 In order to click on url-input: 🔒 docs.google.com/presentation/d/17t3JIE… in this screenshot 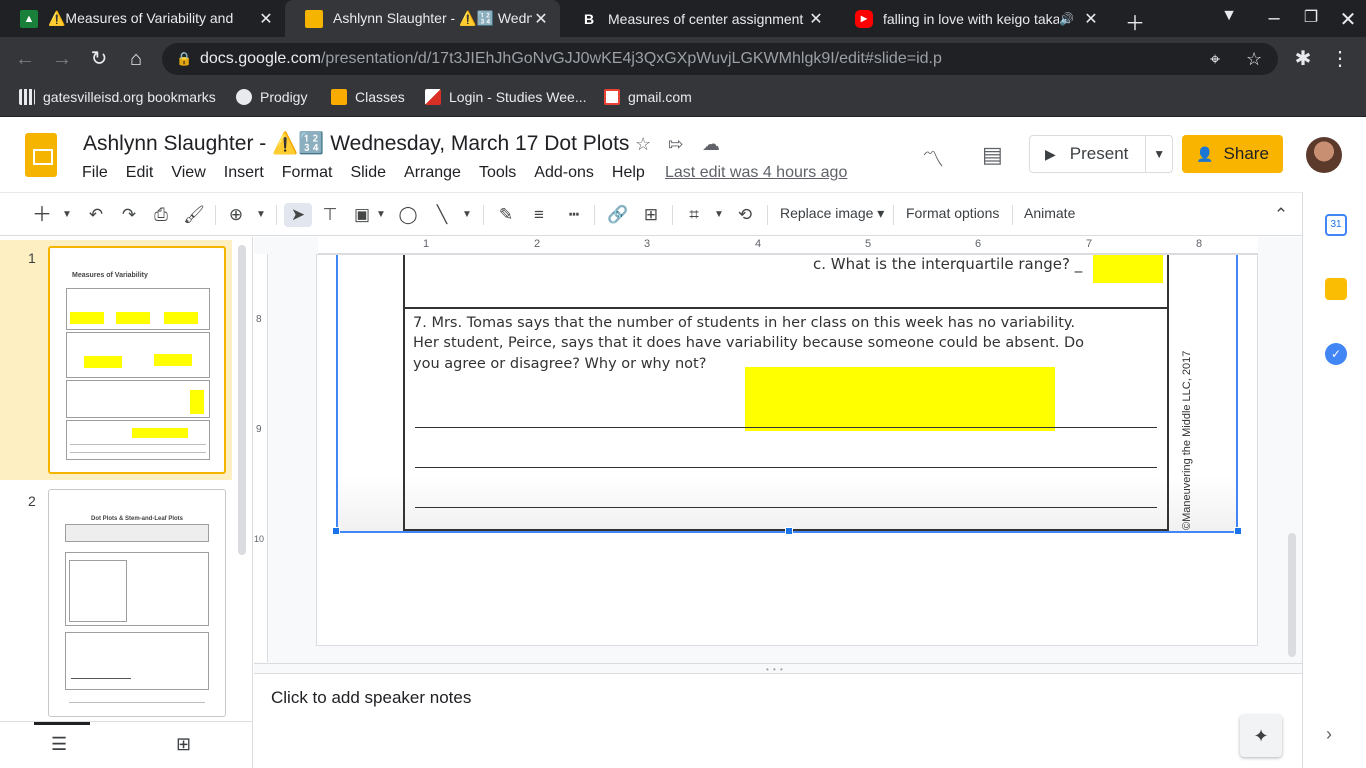, I will do `click(720, 59)`.